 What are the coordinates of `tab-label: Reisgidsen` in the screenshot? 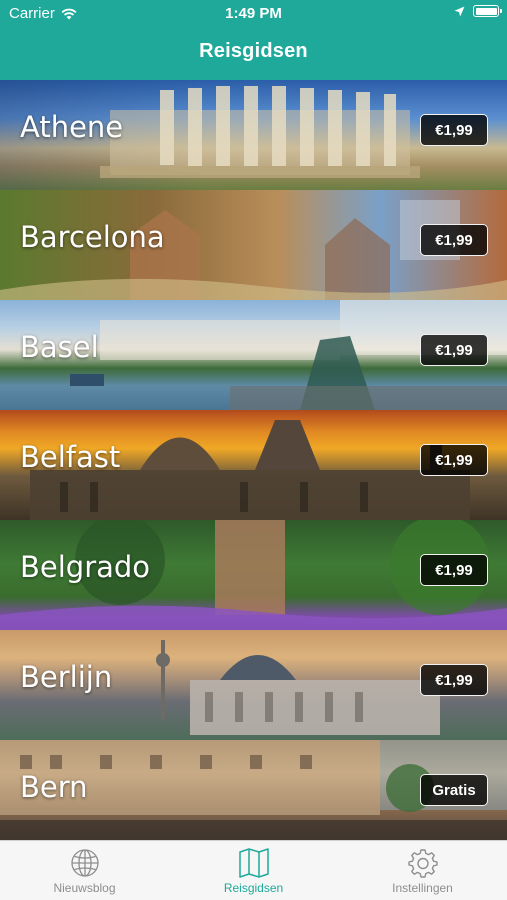 It's located at (253, 888).